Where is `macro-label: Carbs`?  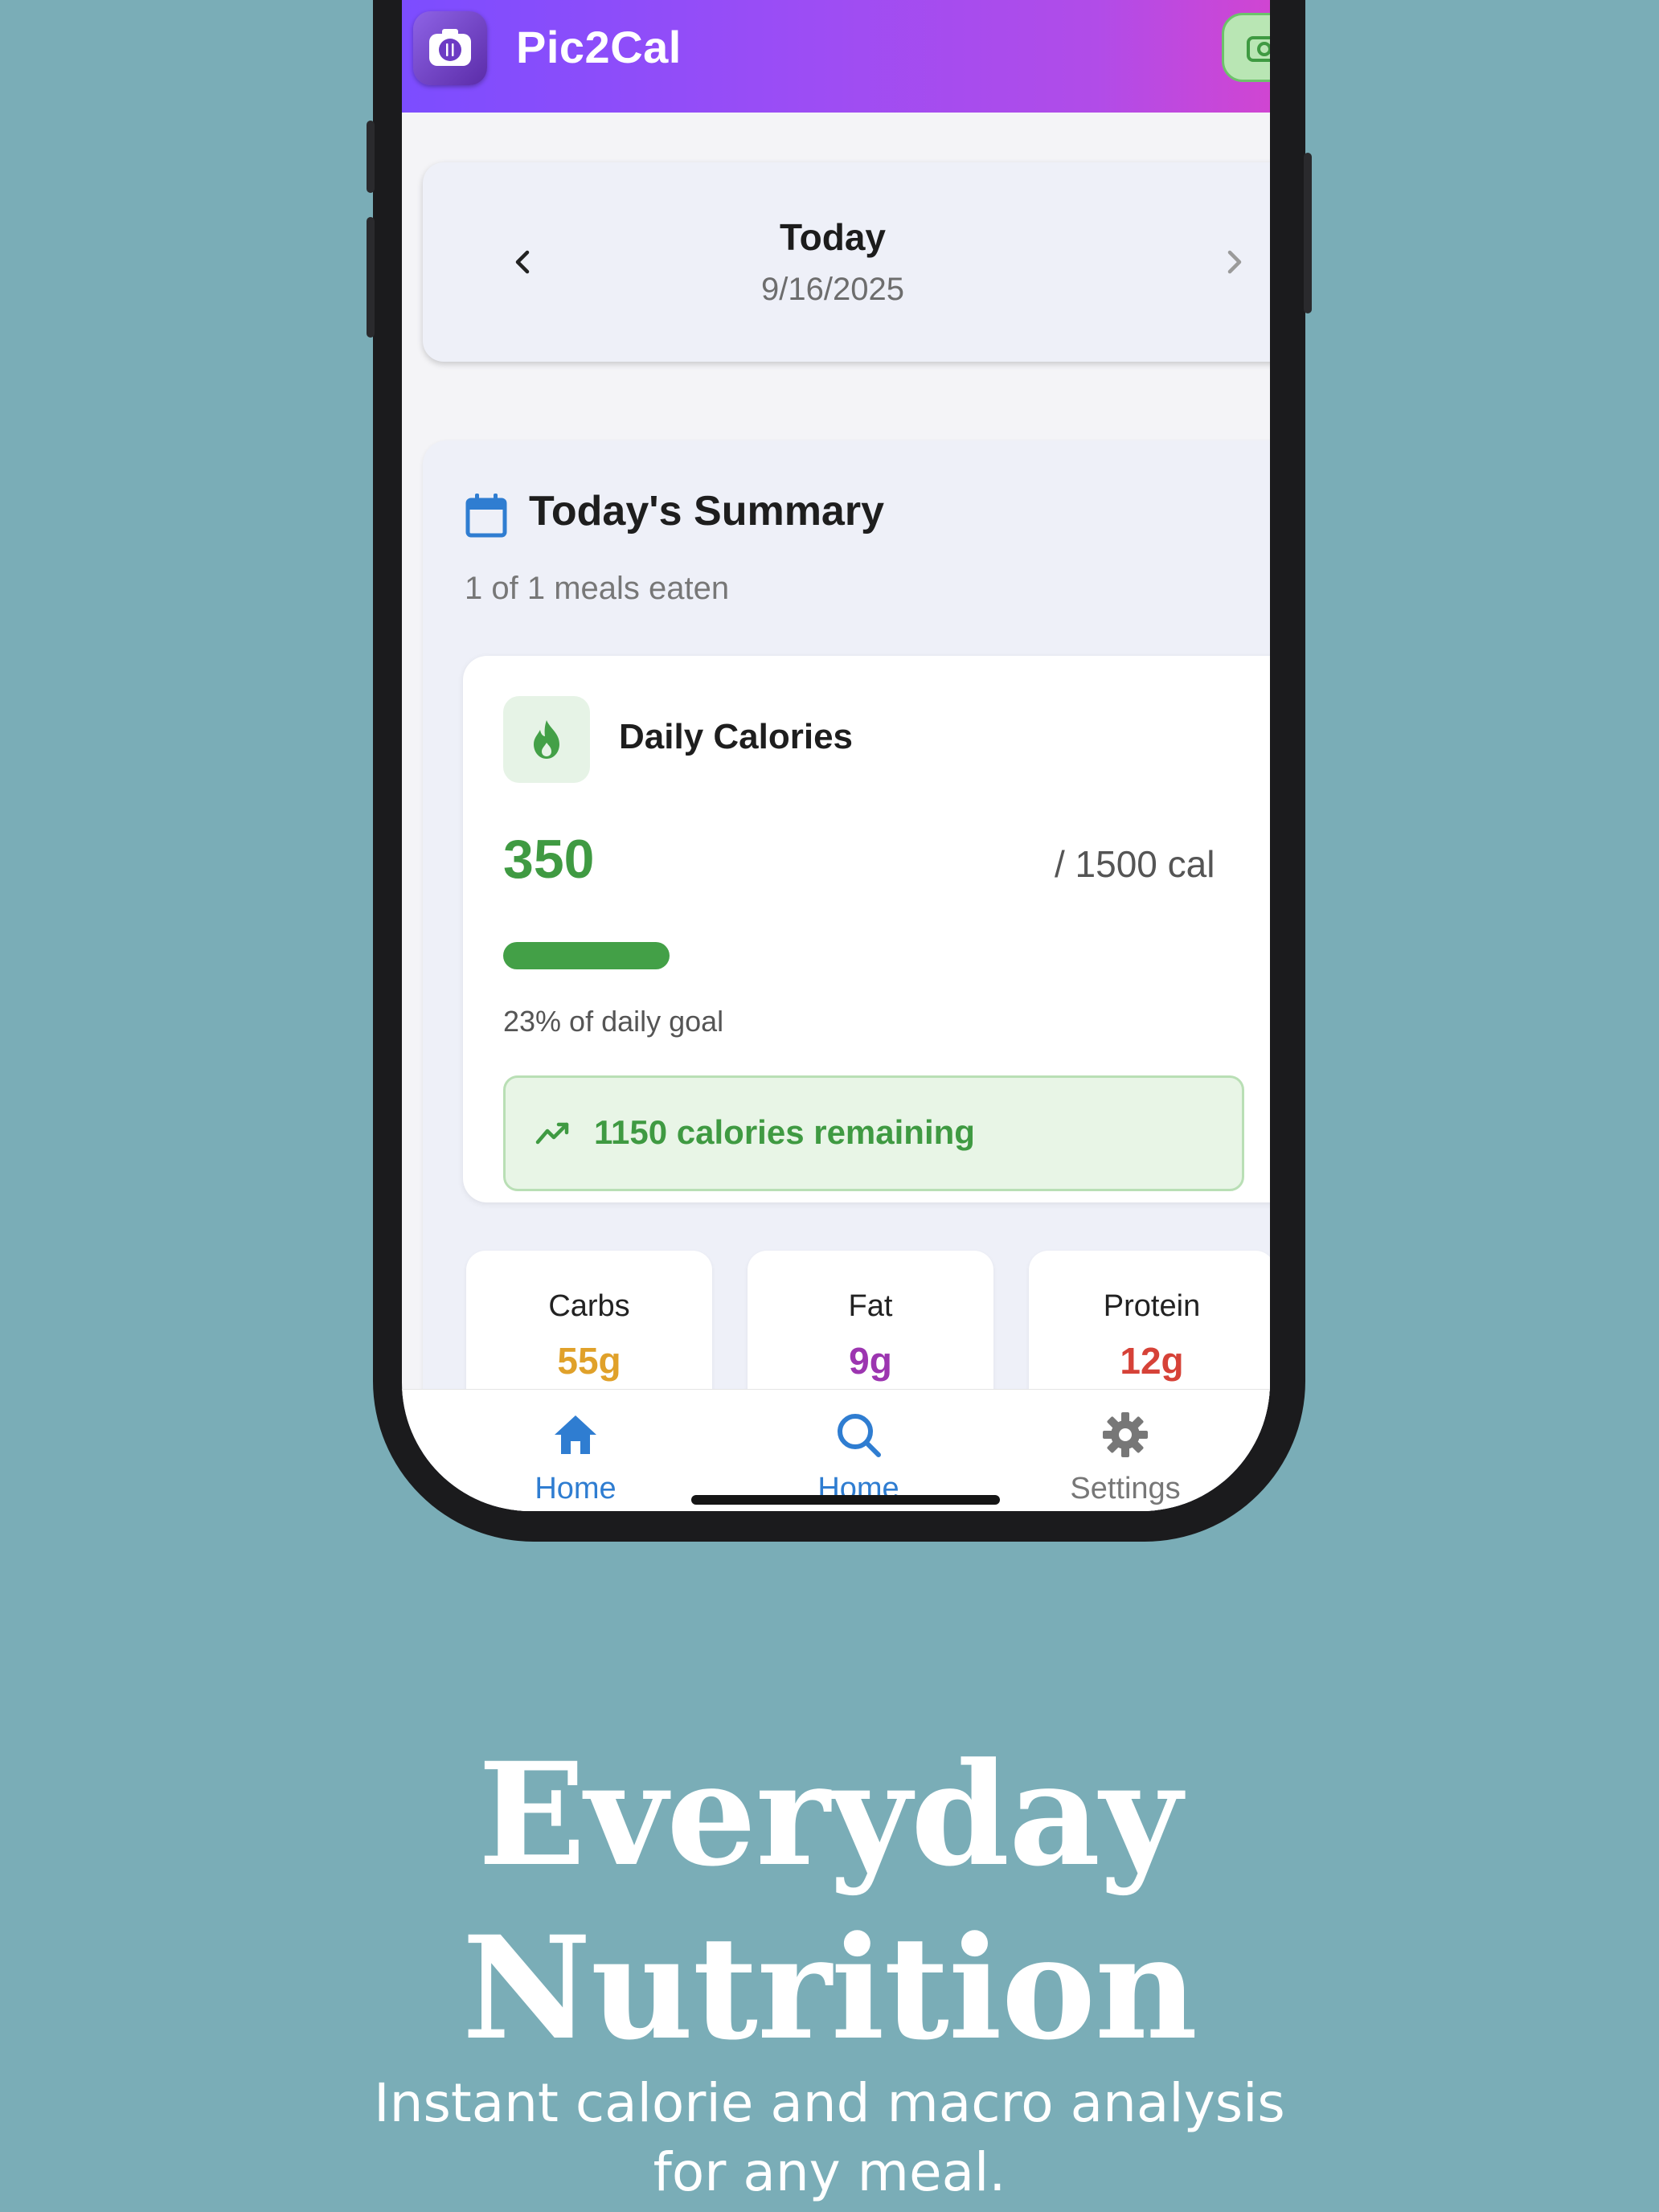
macro-label: Carbs is located at coordinates (589, 1306).